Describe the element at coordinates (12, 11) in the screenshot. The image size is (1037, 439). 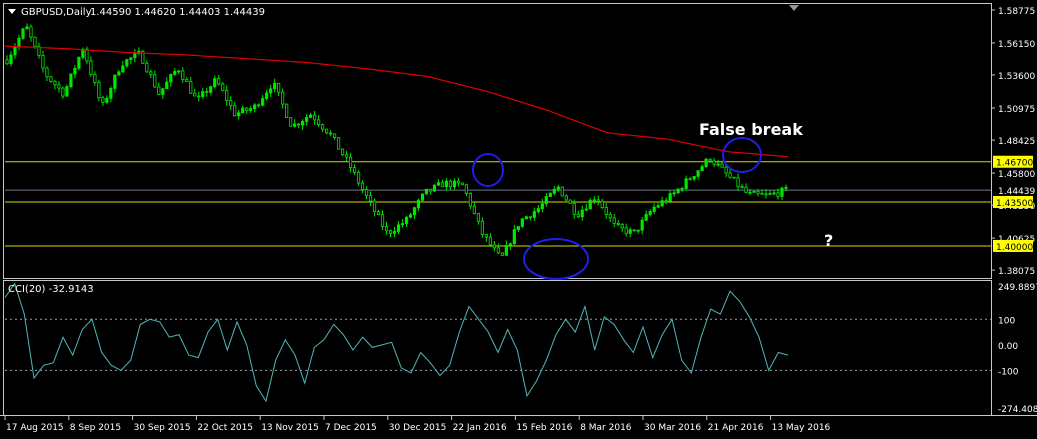
I see `triangle-down-icon` at that location.